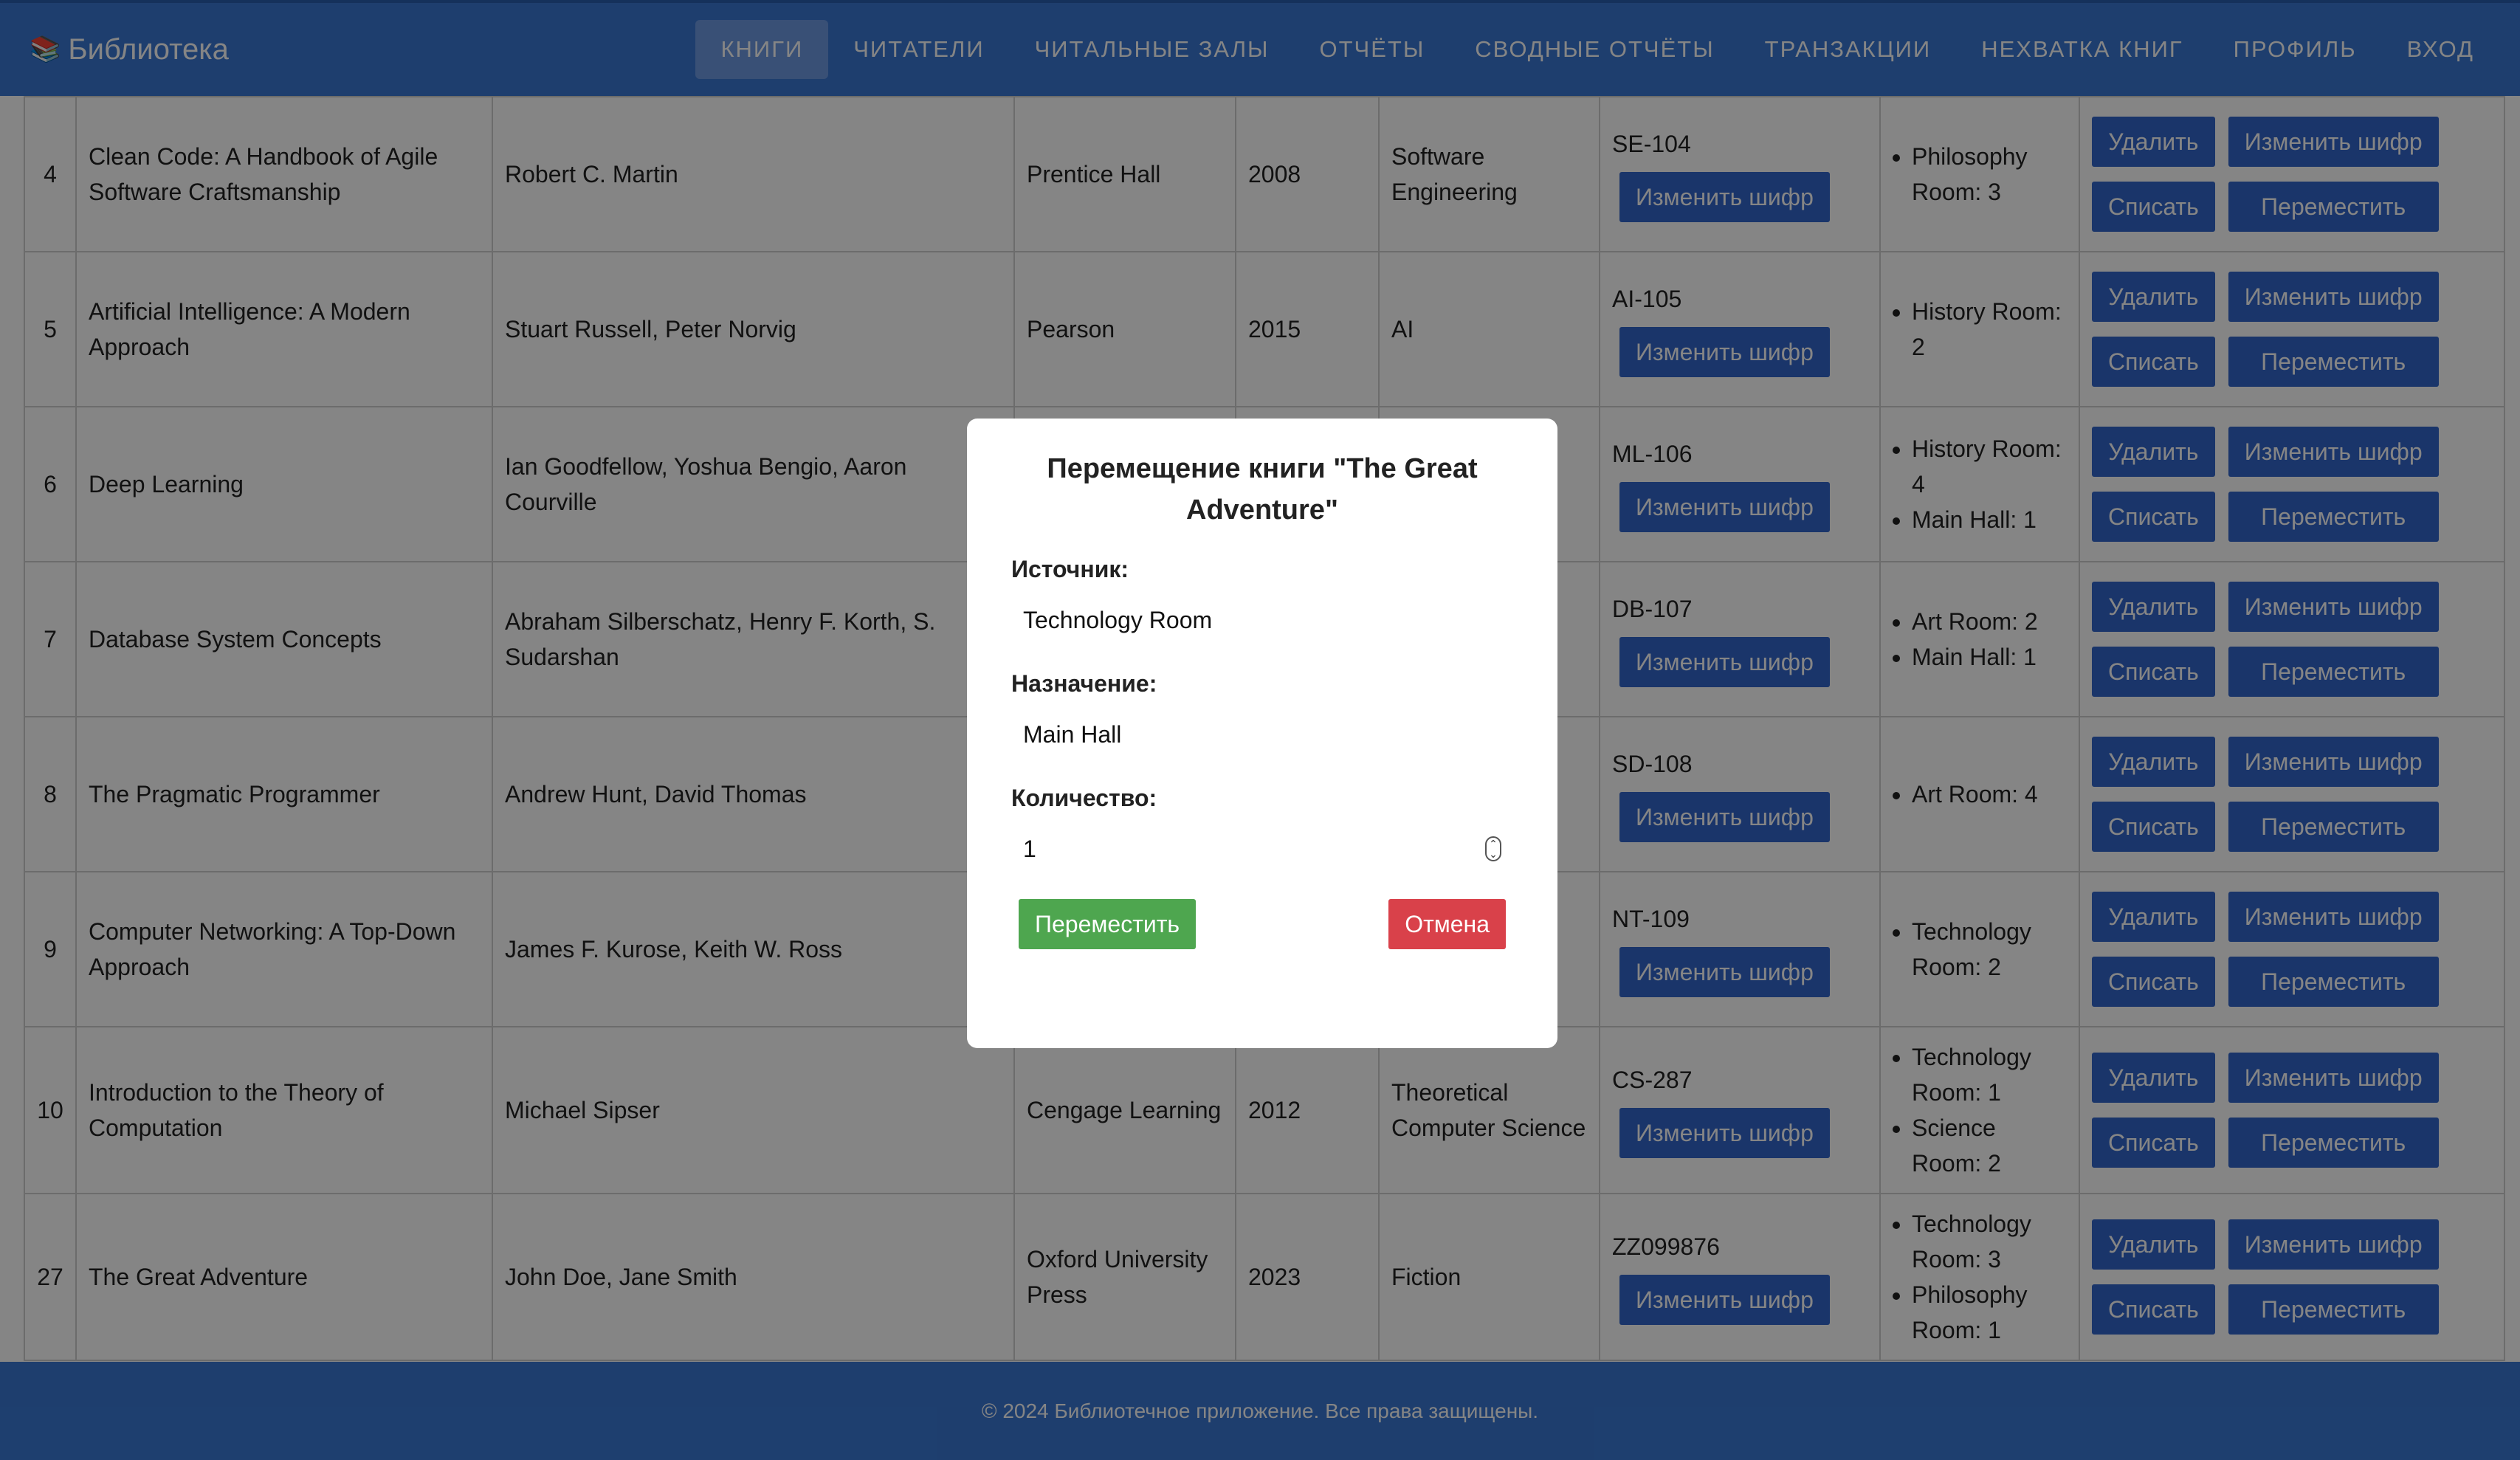  I want to click on quantity-field: 1 ⌃ ⌄, so click(1262, 848).